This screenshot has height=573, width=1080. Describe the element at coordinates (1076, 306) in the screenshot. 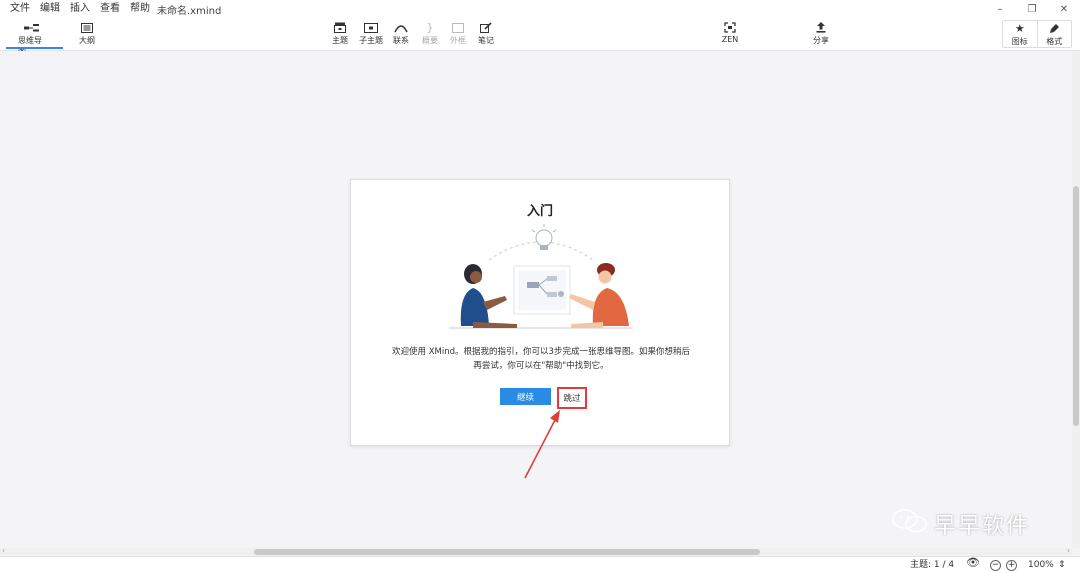

I see `vertical-scroll-thumb` at that location.